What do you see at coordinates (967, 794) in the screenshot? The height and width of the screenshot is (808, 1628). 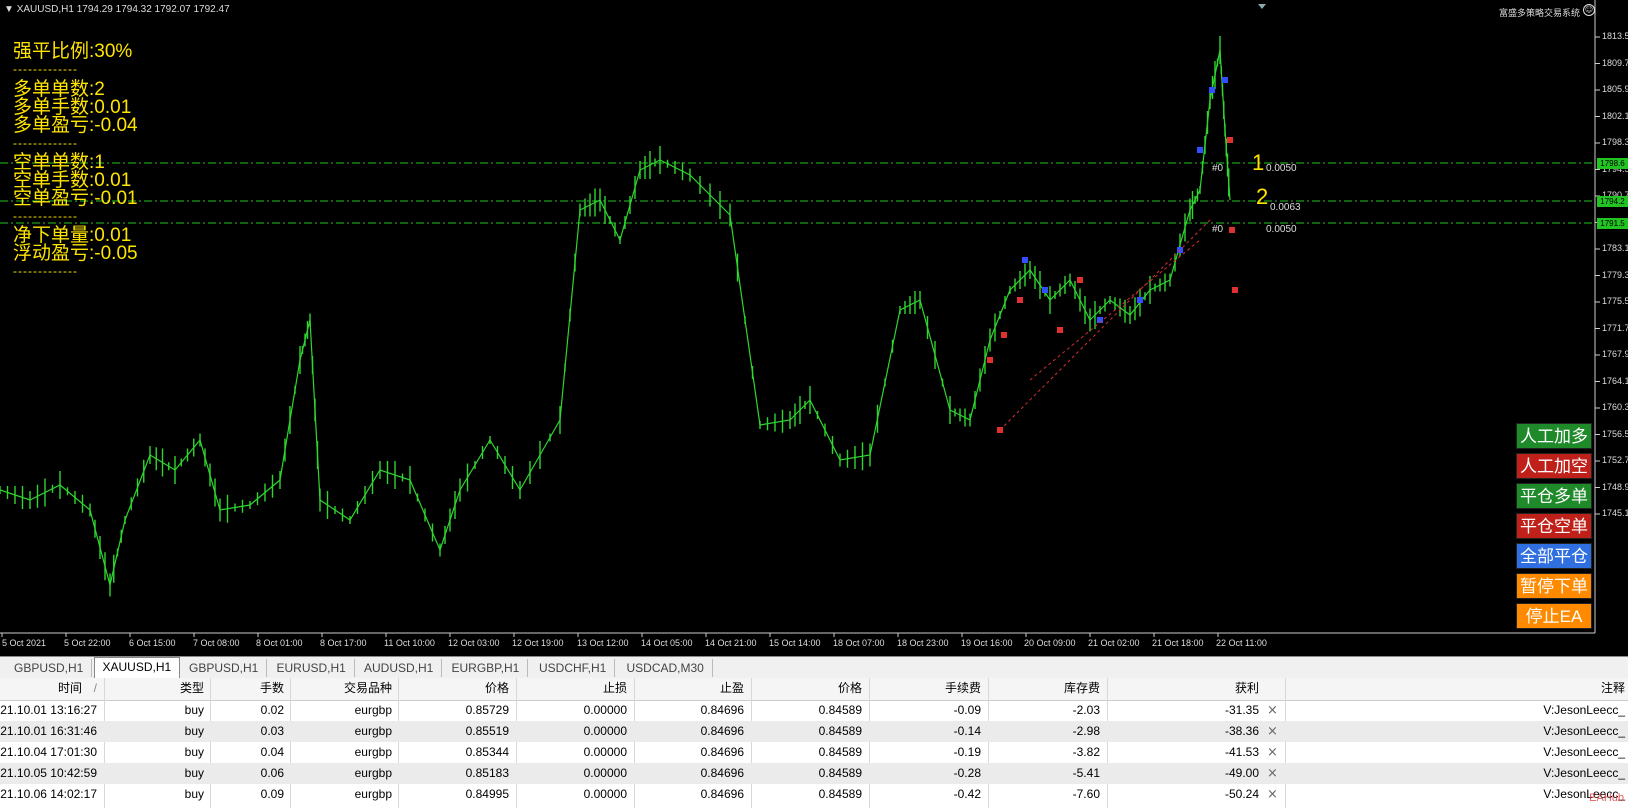 I see `table-cell: -0.42` at bounding box center [967, 794].